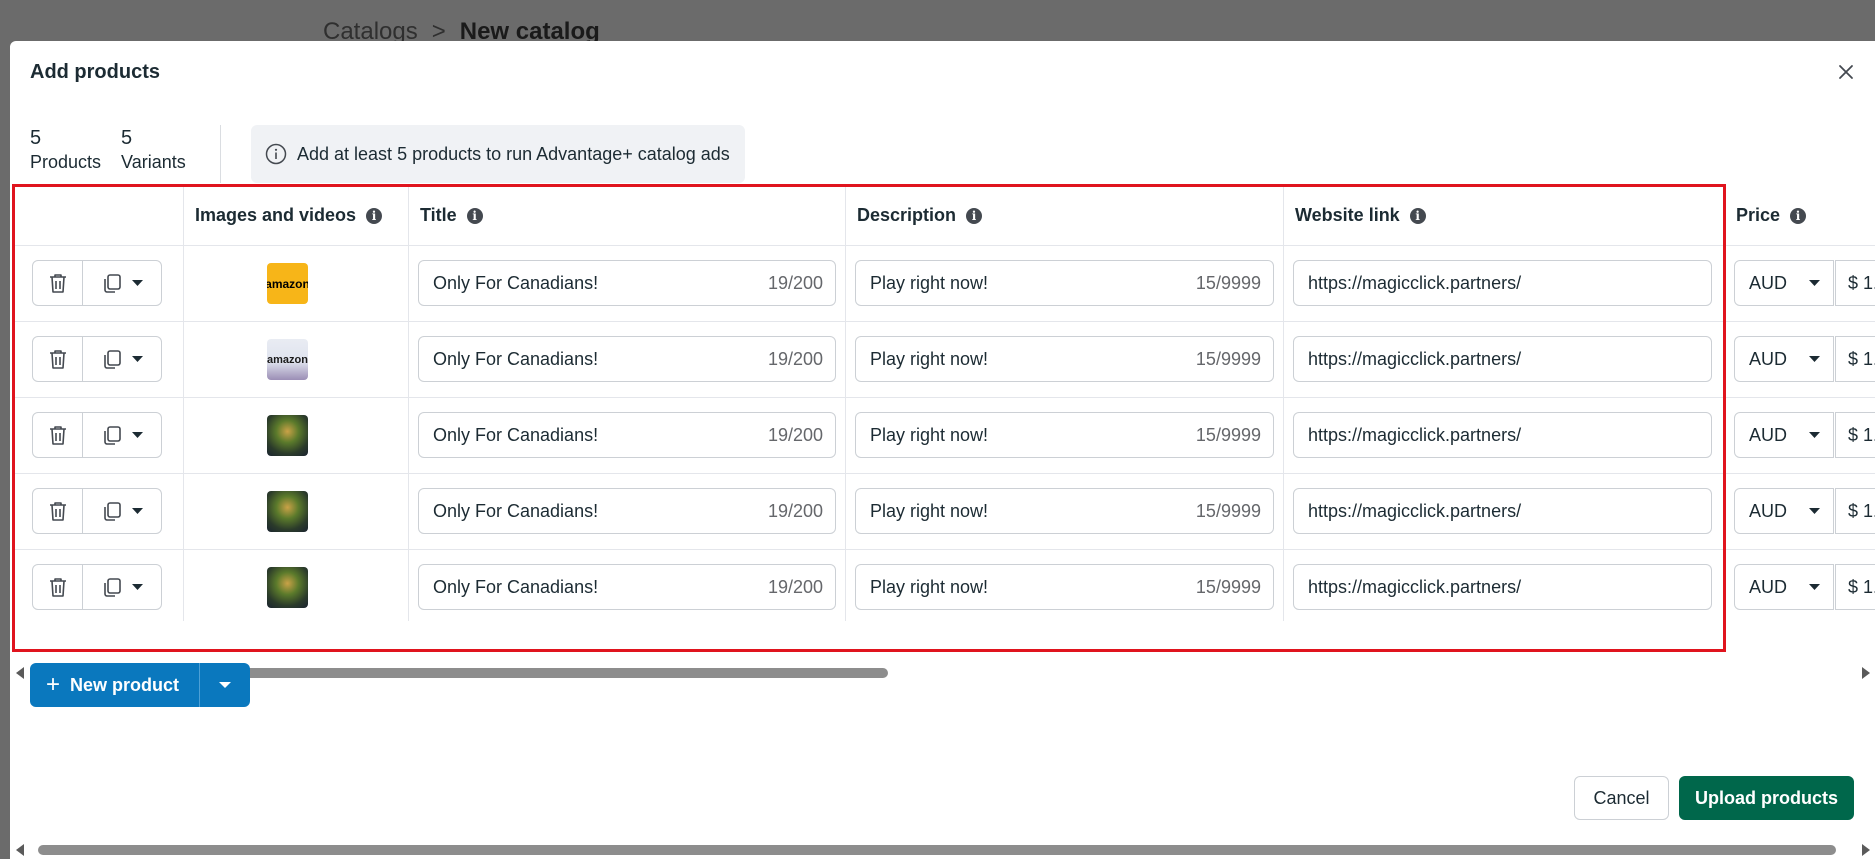 The image size is (1875, 859). Describe the element at coordinates (1621, 798) in the screenshot. I see `cancel-button: Cancel` at that location.